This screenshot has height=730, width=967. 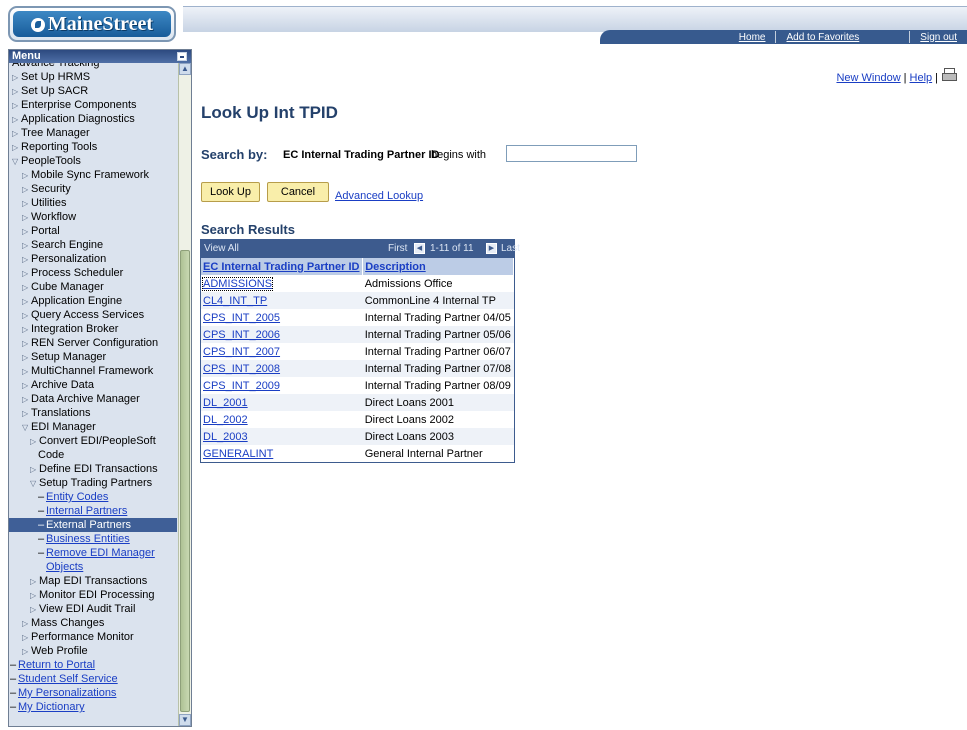 I want to click on menu-item-security: ▷ Security, so click(x=46, y=189).